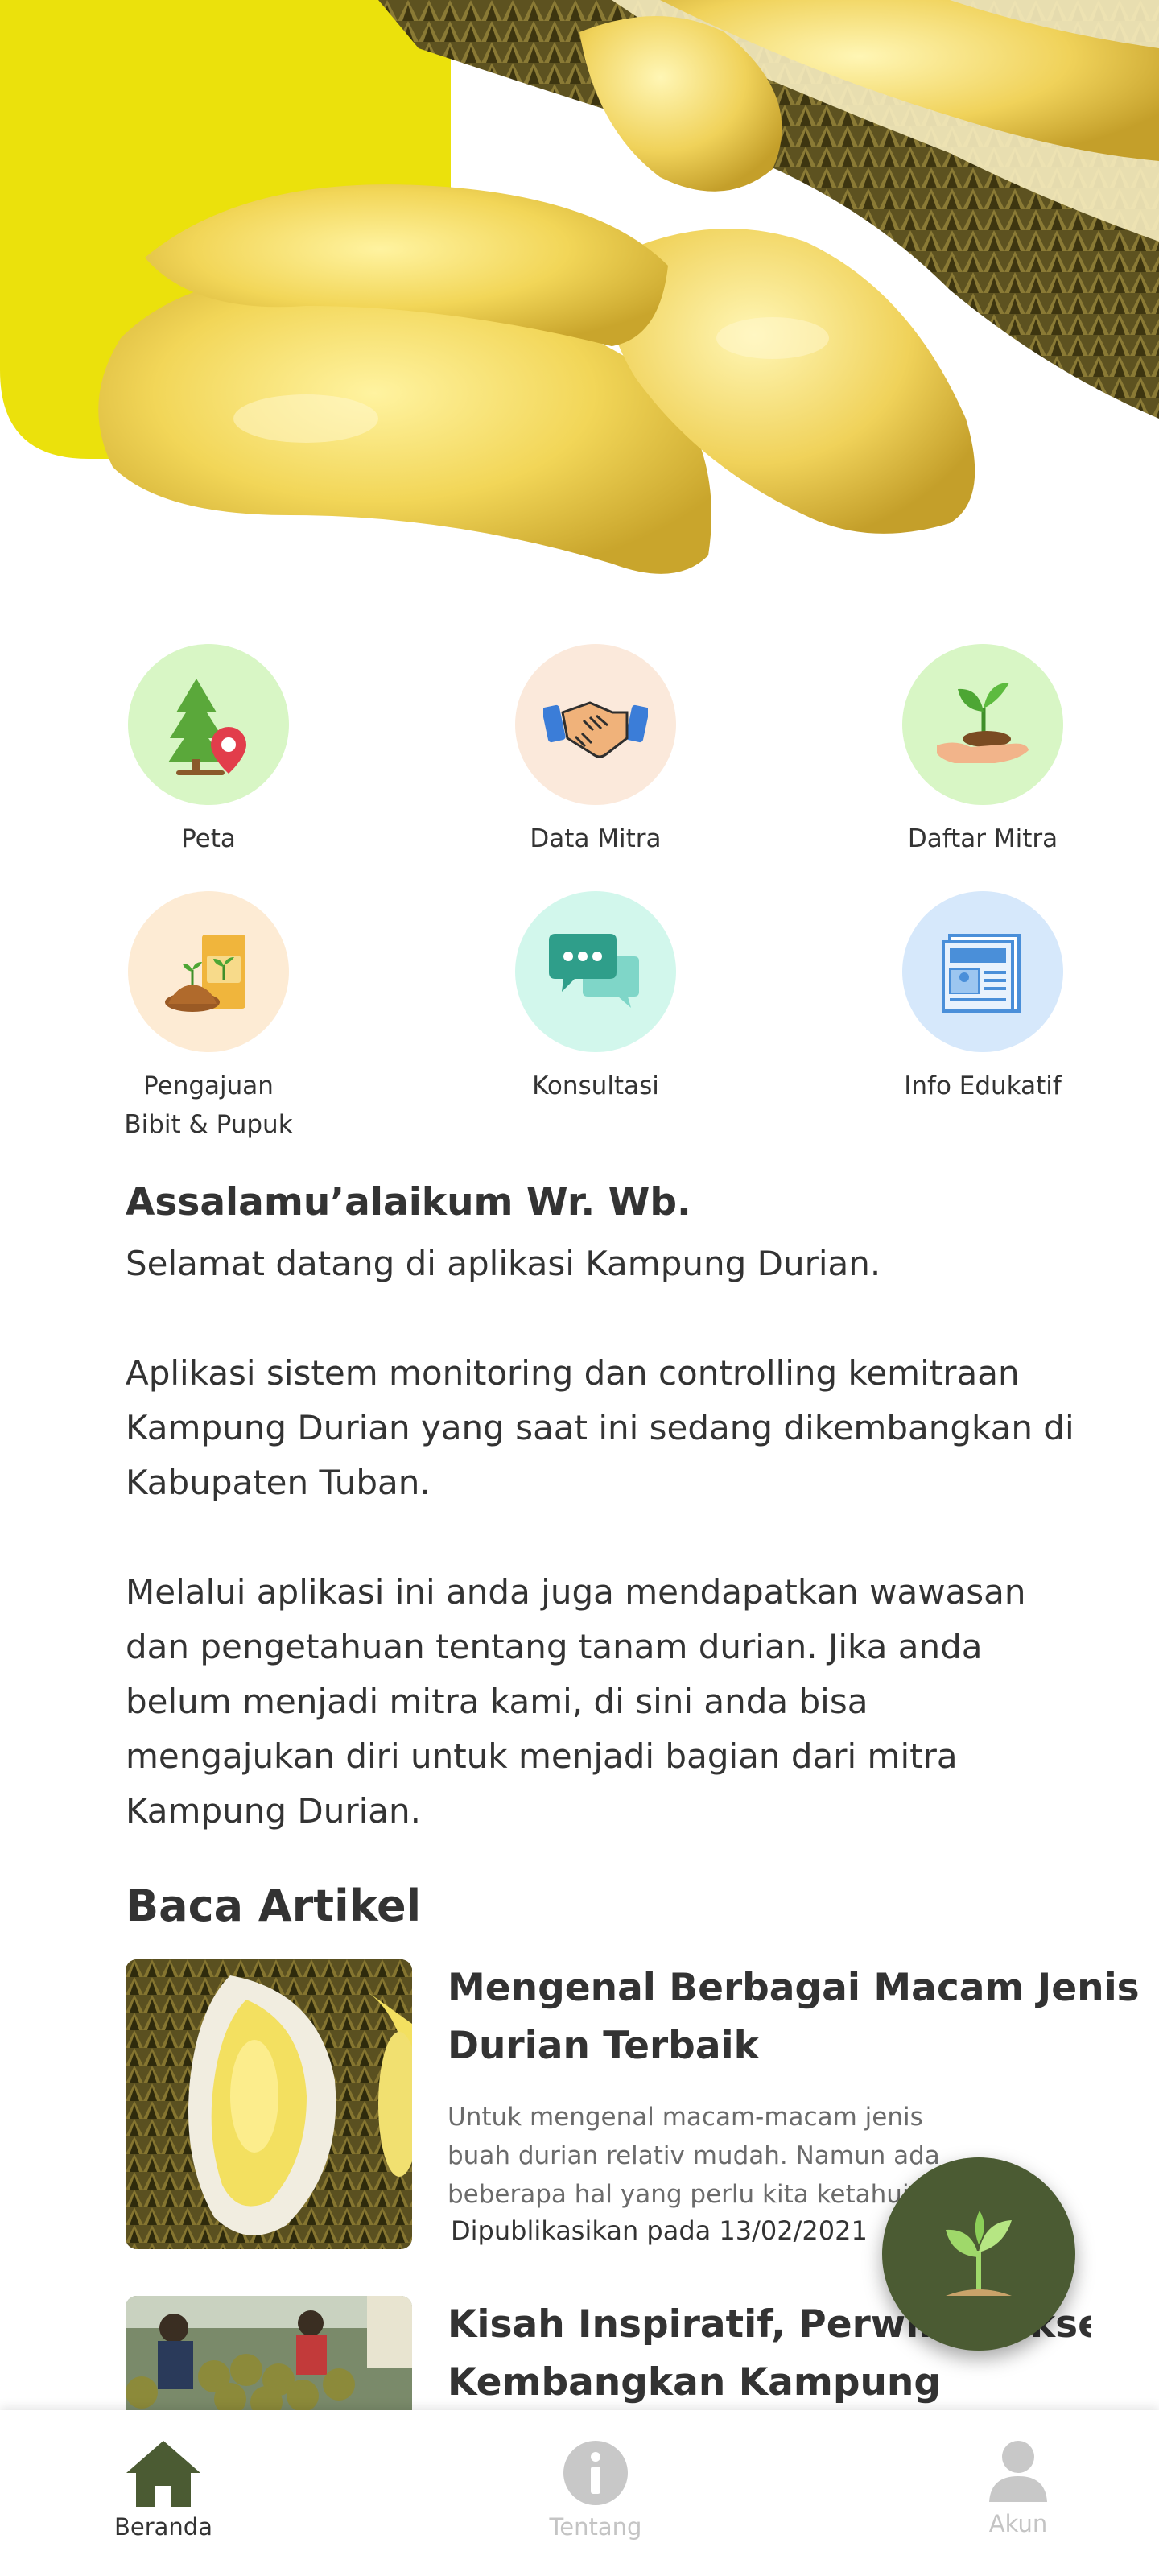 The width and height of the screenshot is (1159, 2576). I want to click on menu-label: Peta, so click(208, 838).